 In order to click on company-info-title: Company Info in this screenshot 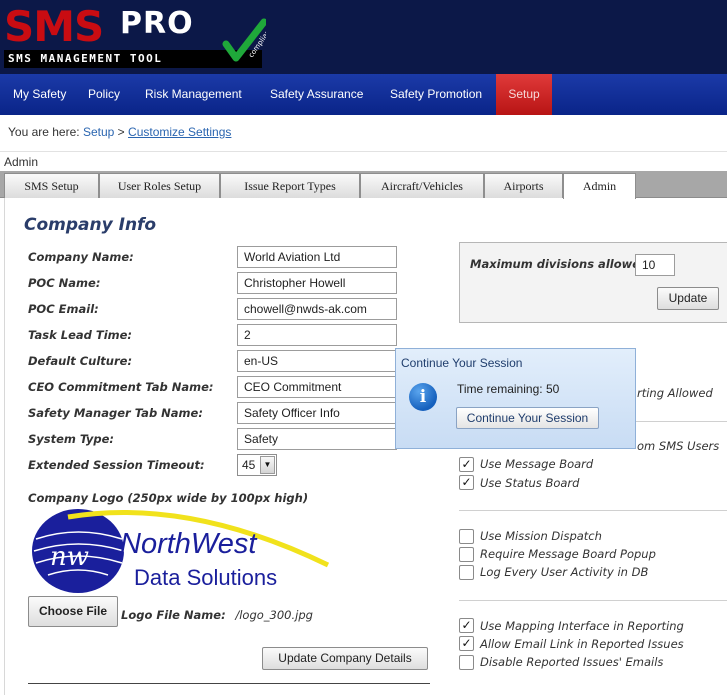, I will do `click(90, 225)`.